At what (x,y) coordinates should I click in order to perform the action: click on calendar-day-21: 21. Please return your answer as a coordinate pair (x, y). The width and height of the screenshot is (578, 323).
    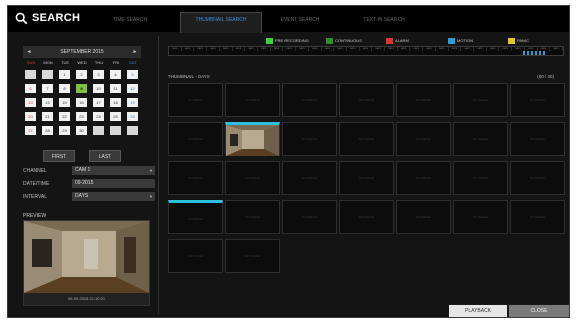
    Looking at the image, I should click on (47, 116).